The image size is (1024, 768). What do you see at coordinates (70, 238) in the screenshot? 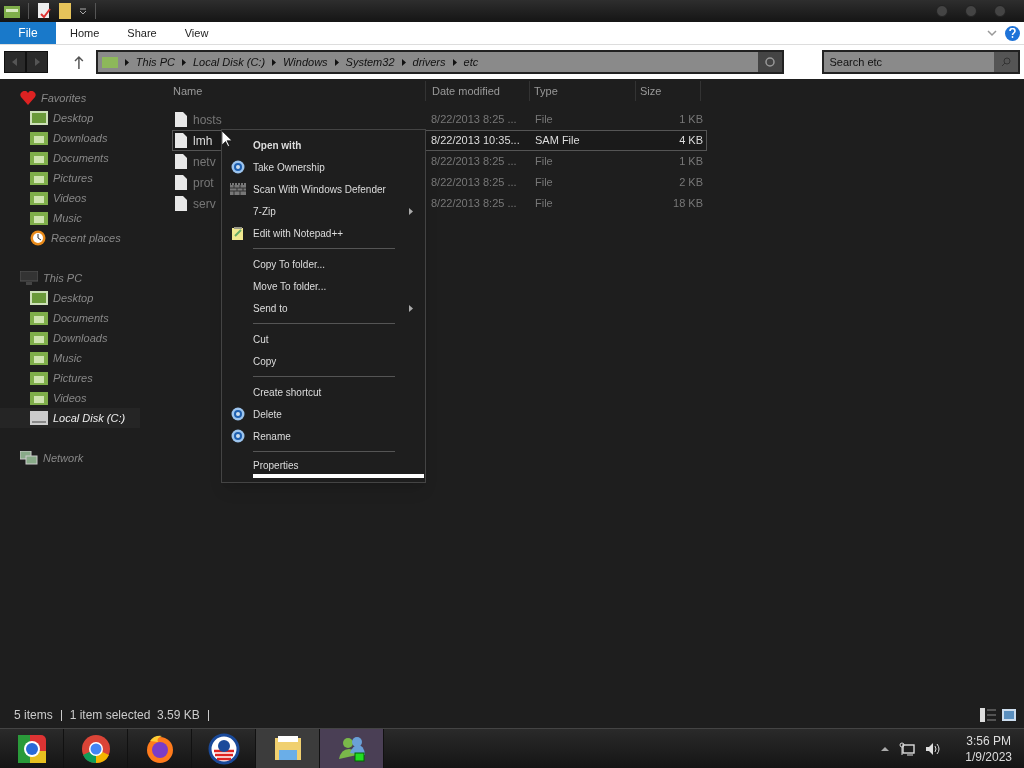
I see `sidebar-item: Recent places` at bounding box center [70, 238].